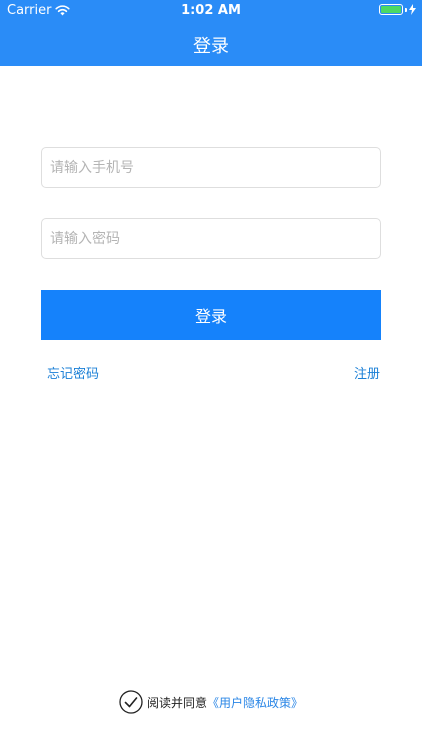 The width and height of the screenshot is (422, 750). What do you see at coordinates (131, 702) in the screenshot?
I see `checkmark-circle-icon` at bounding box center [131, 702].